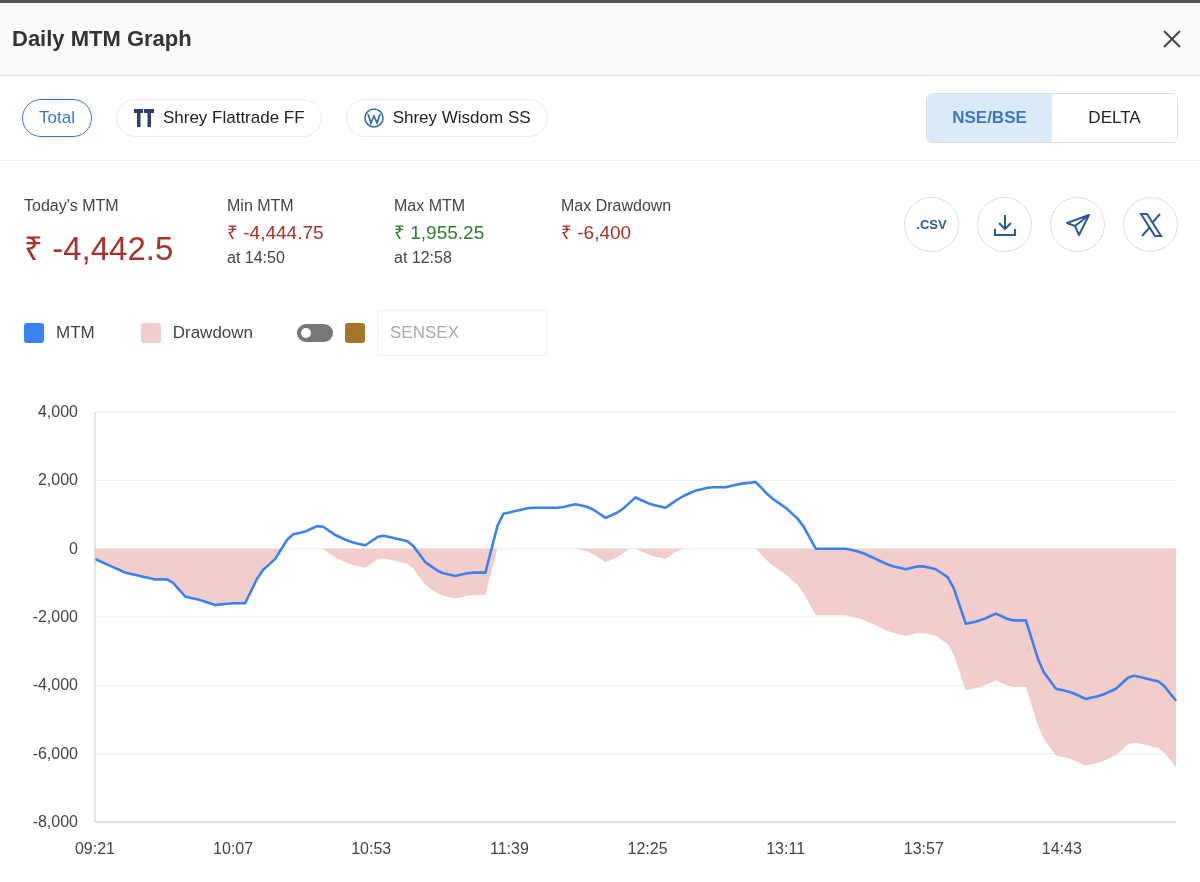  What do you see at coordinates (72, 206) in the screenshot?
I see `stat-label: Today's MTM` at bounding box center [72, 206].